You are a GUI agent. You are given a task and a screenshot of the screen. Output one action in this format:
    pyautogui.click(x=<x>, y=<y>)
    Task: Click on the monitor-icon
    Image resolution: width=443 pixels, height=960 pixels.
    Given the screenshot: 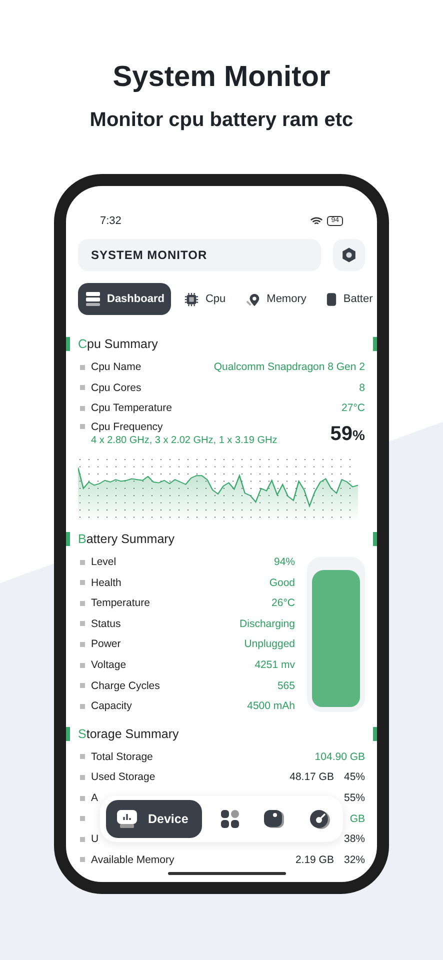 What is the action you would take?
    pyautogui.click(x=127, y=819)
    